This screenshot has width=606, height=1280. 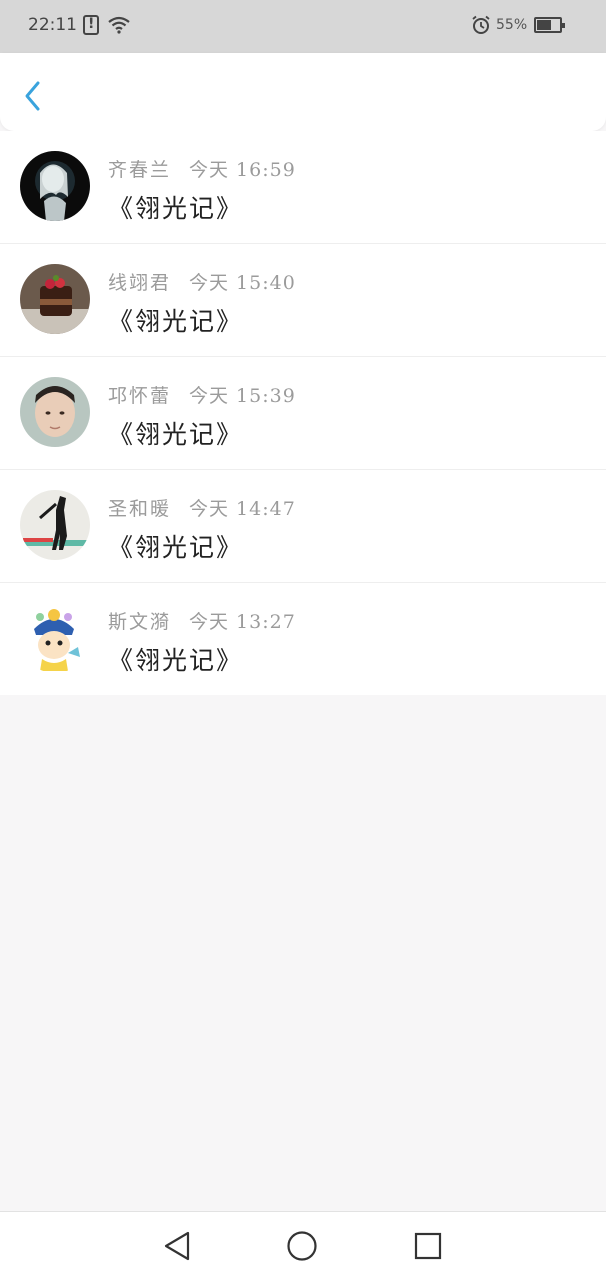 What do you see at coordinates (178, 1246) in the screenshot?
I see `back-triangle-icon` at bounding box center [178, 1246].